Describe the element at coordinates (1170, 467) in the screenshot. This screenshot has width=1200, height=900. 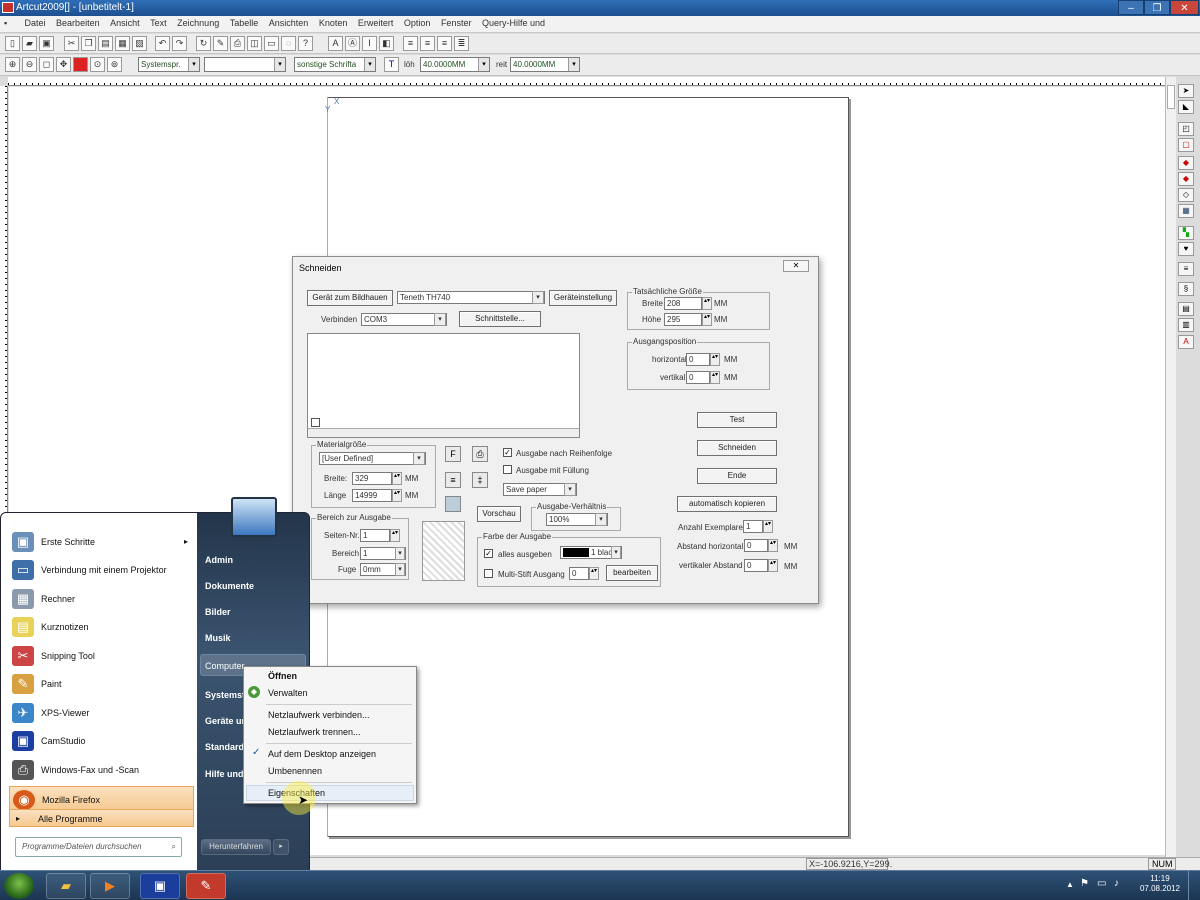
I see `vertical-scrollbar` at that location.